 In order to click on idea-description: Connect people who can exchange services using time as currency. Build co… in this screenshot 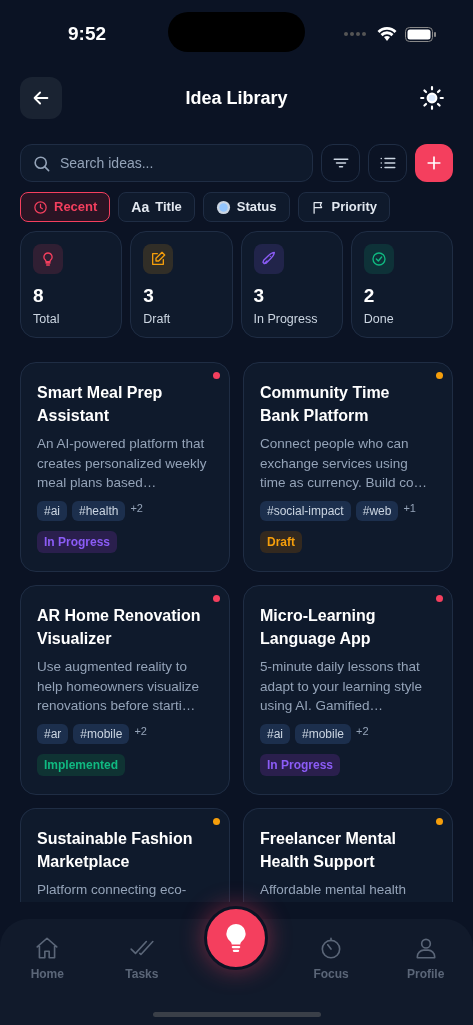, I will do `click(344, 463)`.